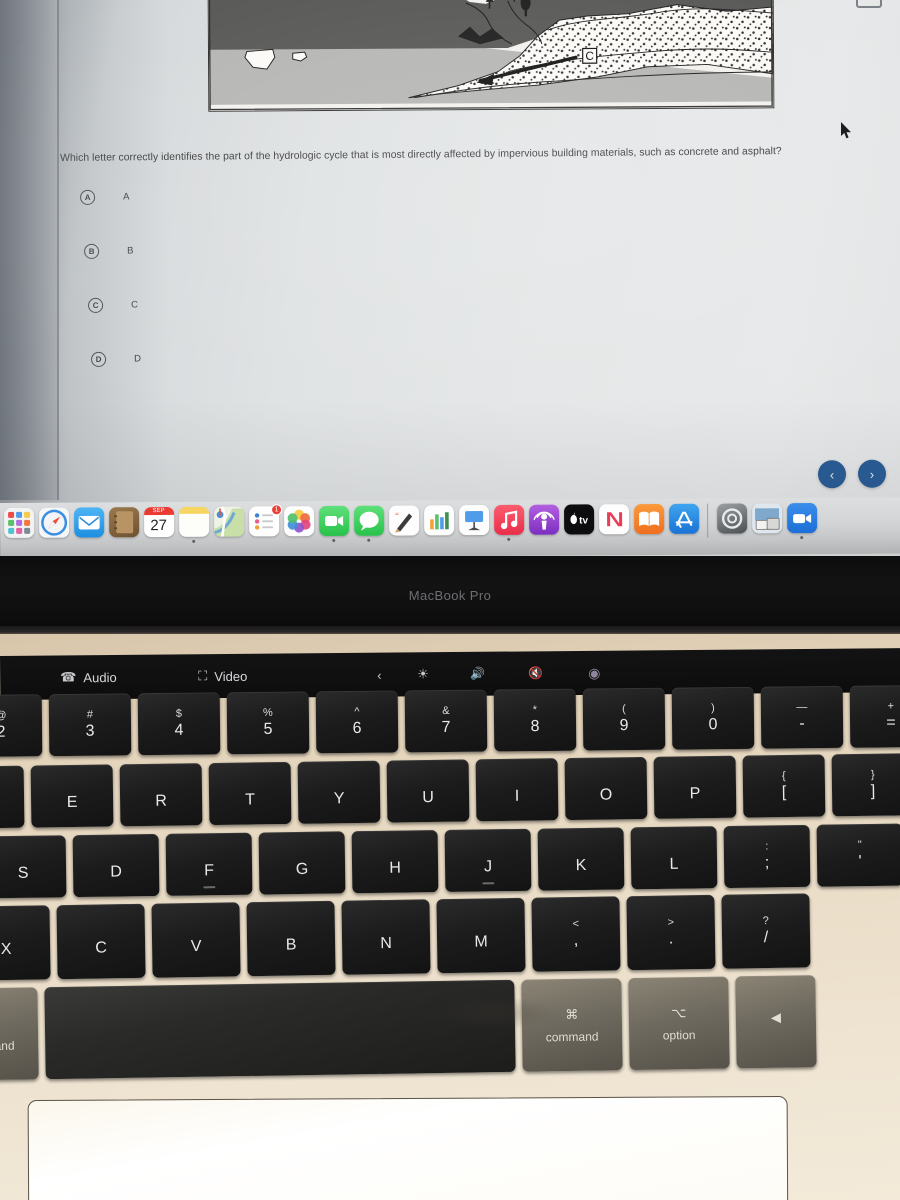  I want to click on dock-item-photos, so click(298, 525).